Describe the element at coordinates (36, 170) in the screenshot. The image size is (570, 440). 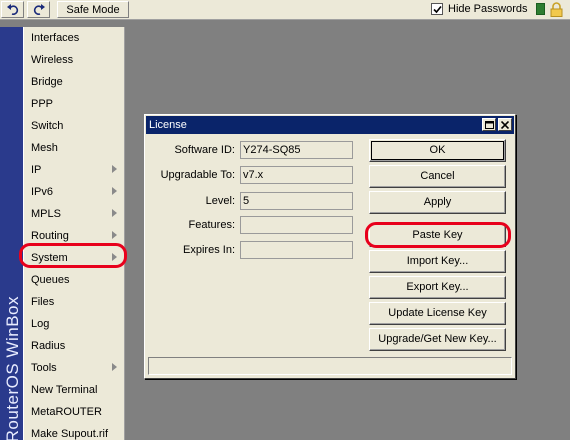
I see `menu-item-label: IP` at that location.